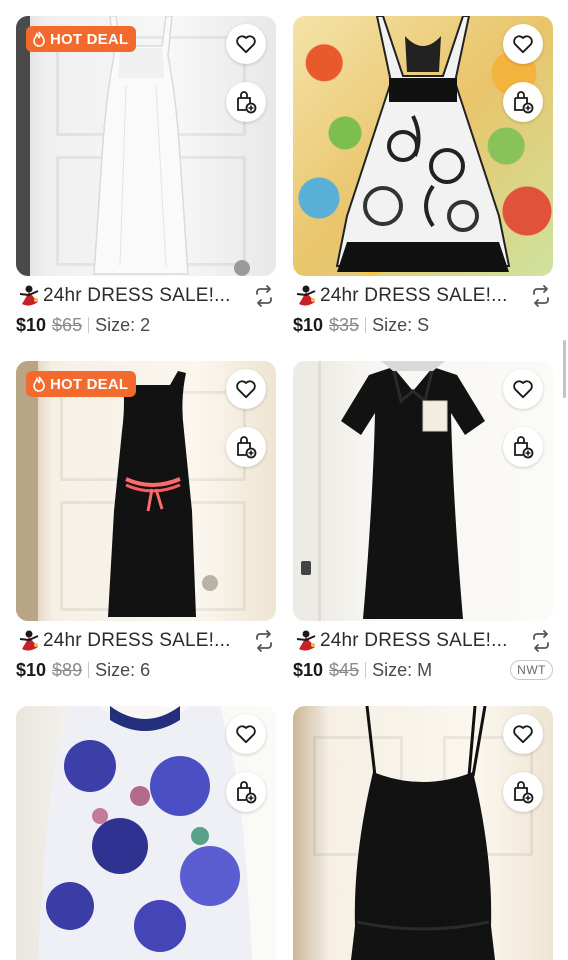 Image resolution: width=568 pixels, height=960 pixels. I want to click on listing-info: 24hr DRESS SALE!... $10 $89 Size: 6, so click(146, 652).